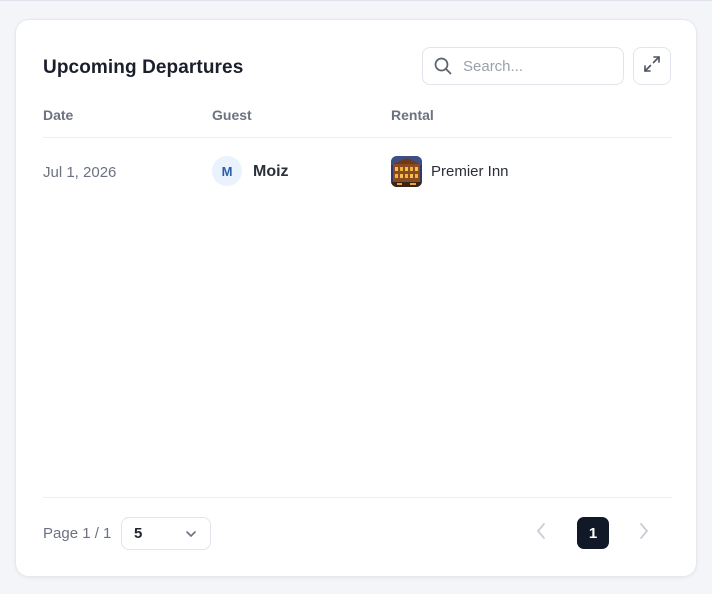 The height and width of the screenshot is (594, 712). Describe the element at coordinates (191, 534) in the screenshot. I see `chevron-down-icon` at that location.